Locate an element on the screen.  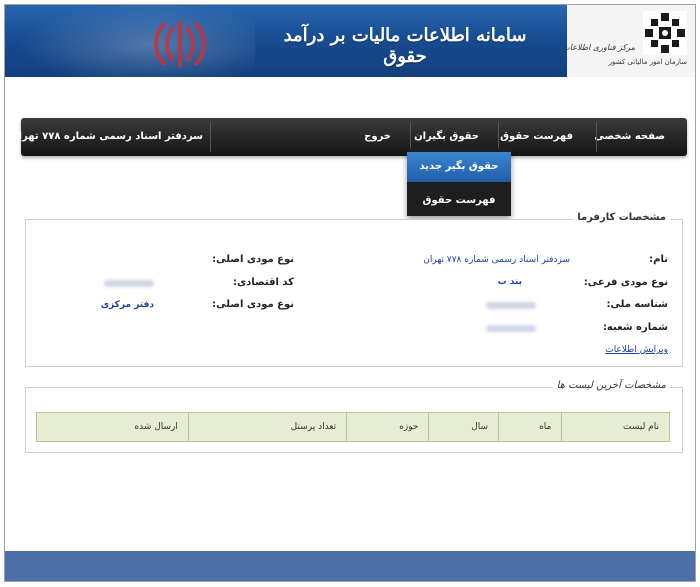
menu-item-employee-list: فهرست حقوق بگیران is located at coordinates (459, 211).